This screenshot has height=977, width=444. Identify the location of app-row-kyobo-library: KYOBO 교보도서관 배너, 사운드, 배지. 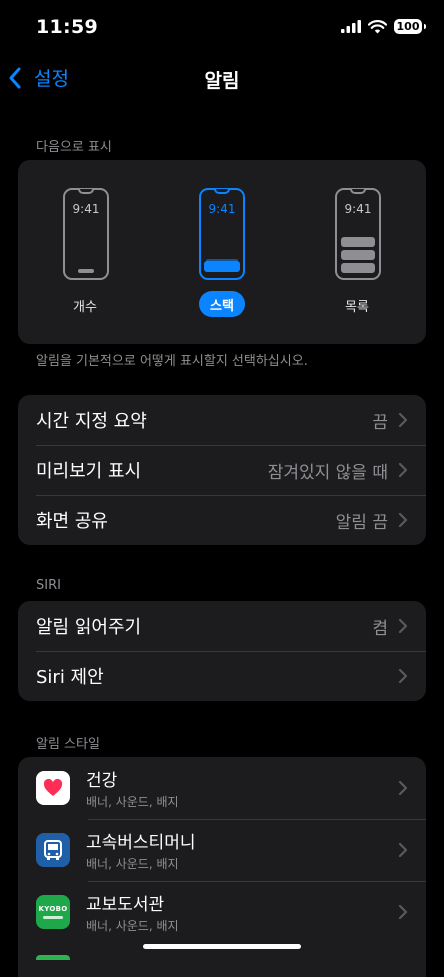
(222, 912).